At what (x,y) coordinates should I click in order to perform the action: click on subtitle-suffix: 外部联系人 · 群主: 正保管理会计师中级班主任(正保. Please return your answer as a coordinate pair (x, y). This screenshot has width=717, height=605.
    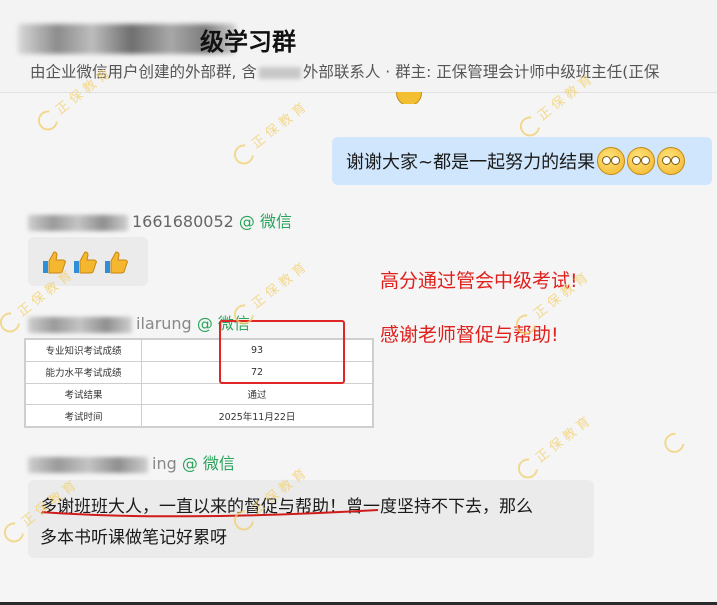
    Looking at the image, I should click on (481, 72).